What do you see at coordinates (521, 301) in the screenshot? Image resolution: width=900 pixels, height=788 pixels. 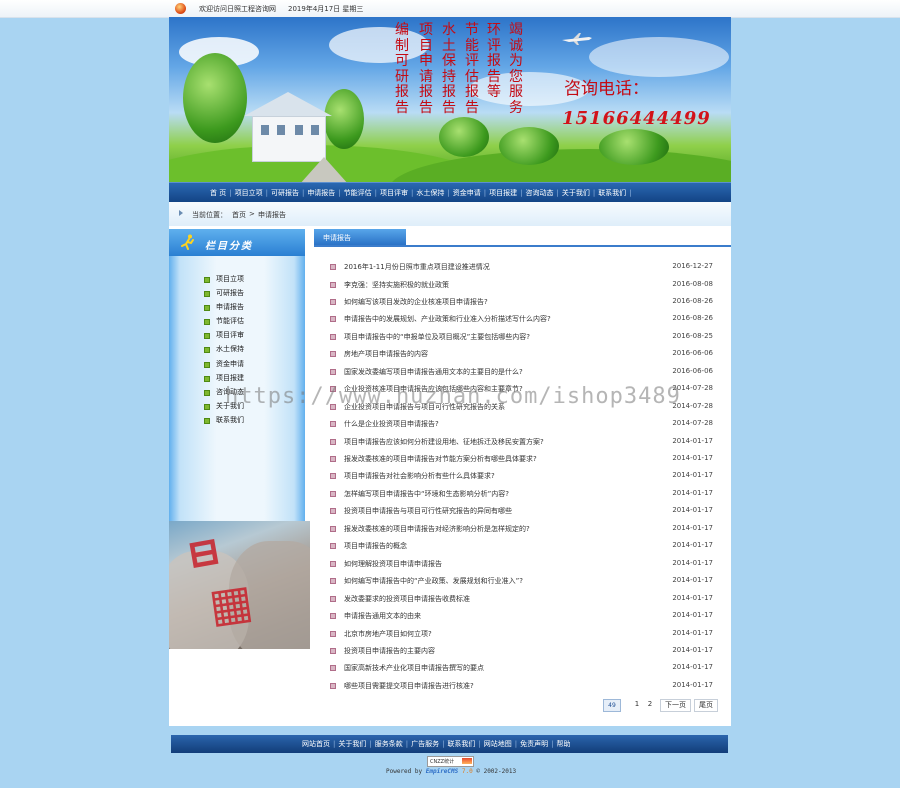 I see `list-item: 如何编写该项目发改的企业核准项目申请报告? 2016-08-26` at bounding box center [521, 301].